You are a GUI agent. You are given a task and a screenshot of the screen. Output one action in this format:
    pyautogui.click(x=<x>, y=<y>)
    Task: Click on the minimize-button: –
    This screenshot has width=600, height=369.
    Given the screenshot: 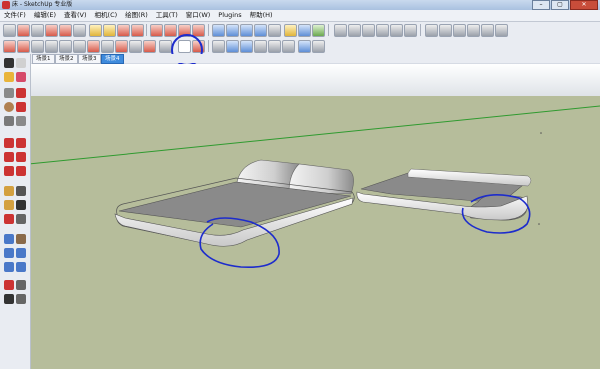 What is the action you would take?
    pyautogui.click(x=541, y=5)
    